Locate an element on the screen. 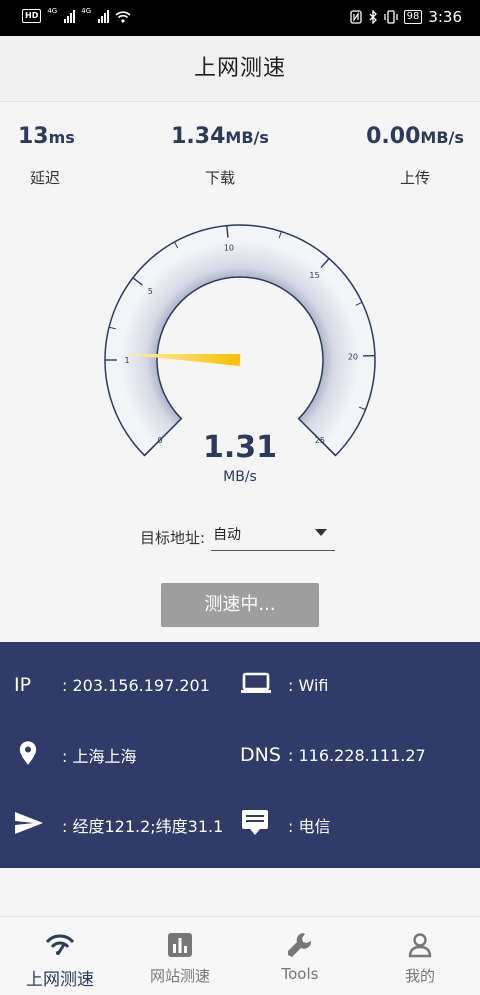 This screenshot has height=995, width=480. dns-key: DNS is located at coordinates (260, 755).